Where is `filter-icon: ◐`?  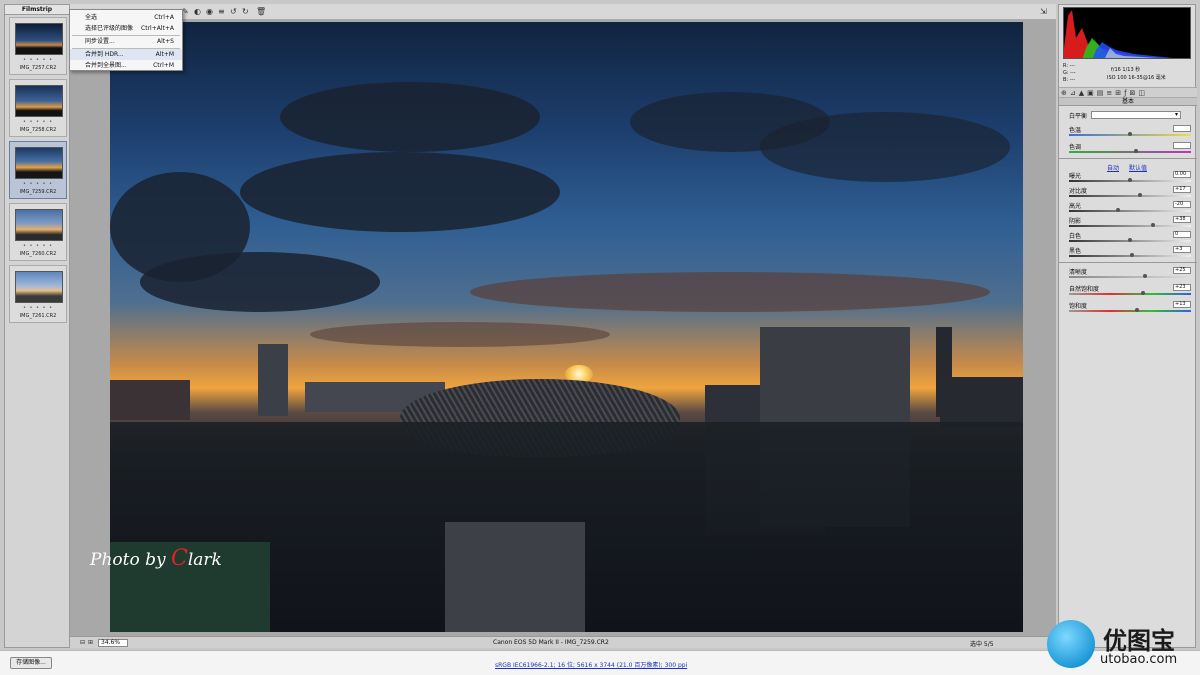 filter-icon: ◐ is located at coordinates (197, 12).